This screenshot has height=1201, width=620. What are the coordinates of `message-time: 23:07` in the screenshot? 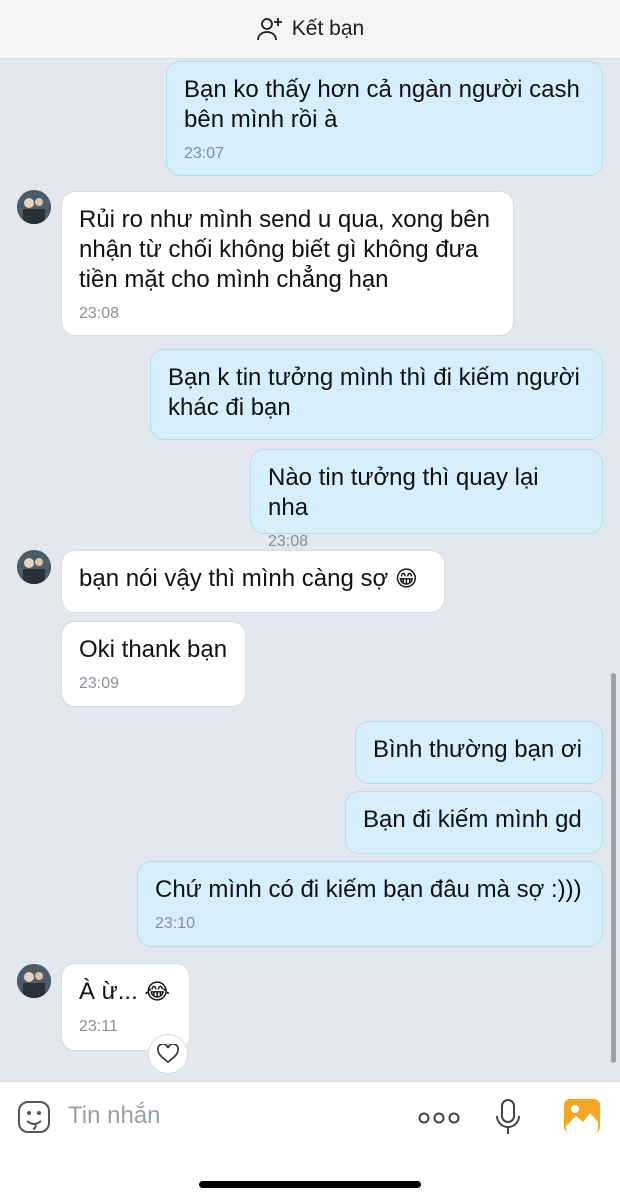 It's located at (204, 153).